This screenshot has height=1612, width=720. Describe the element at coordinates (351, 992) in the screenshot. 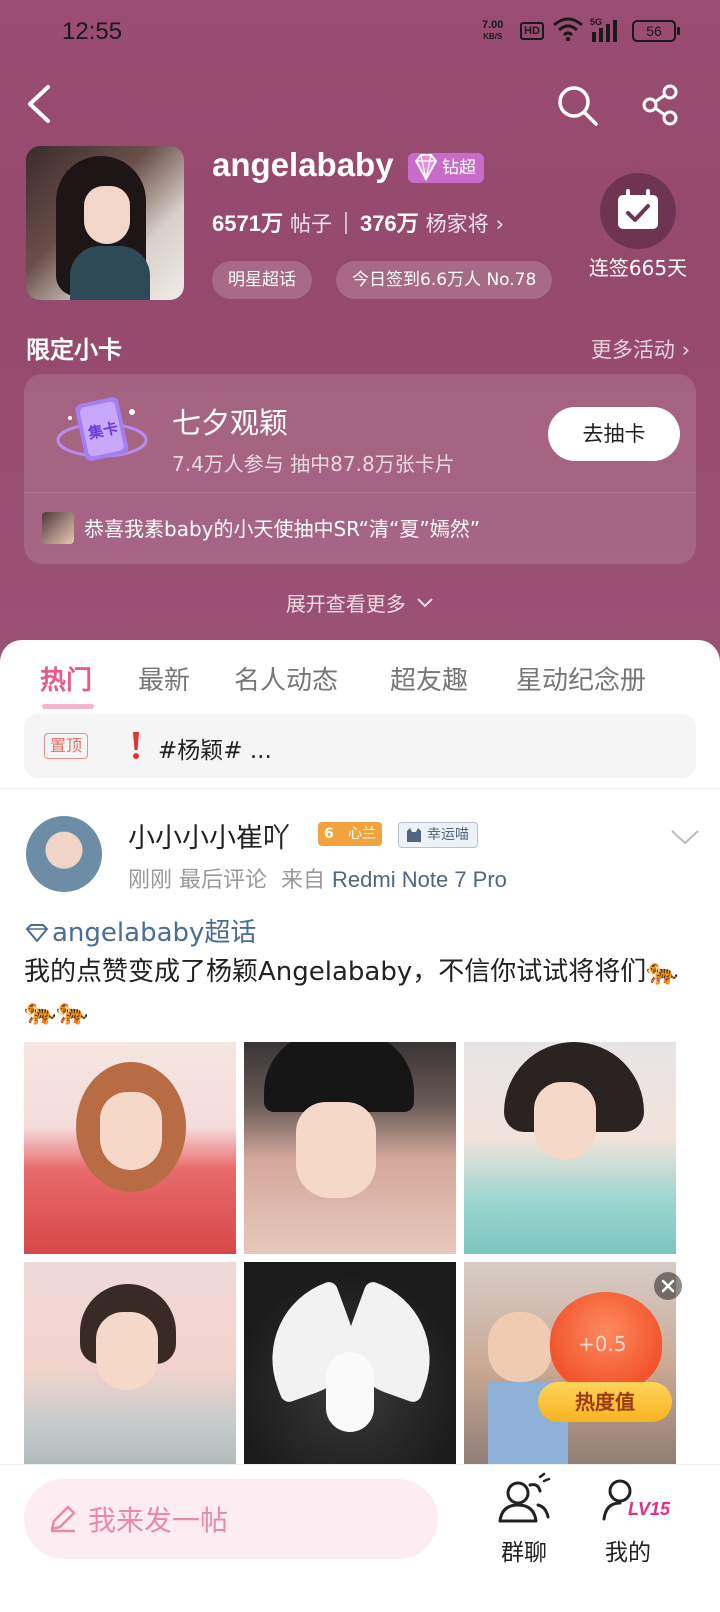

I see `post-body: 我的点赞变成了杨颖Angelababy，不信你试试将将们🐅🐅🐅` at that location.